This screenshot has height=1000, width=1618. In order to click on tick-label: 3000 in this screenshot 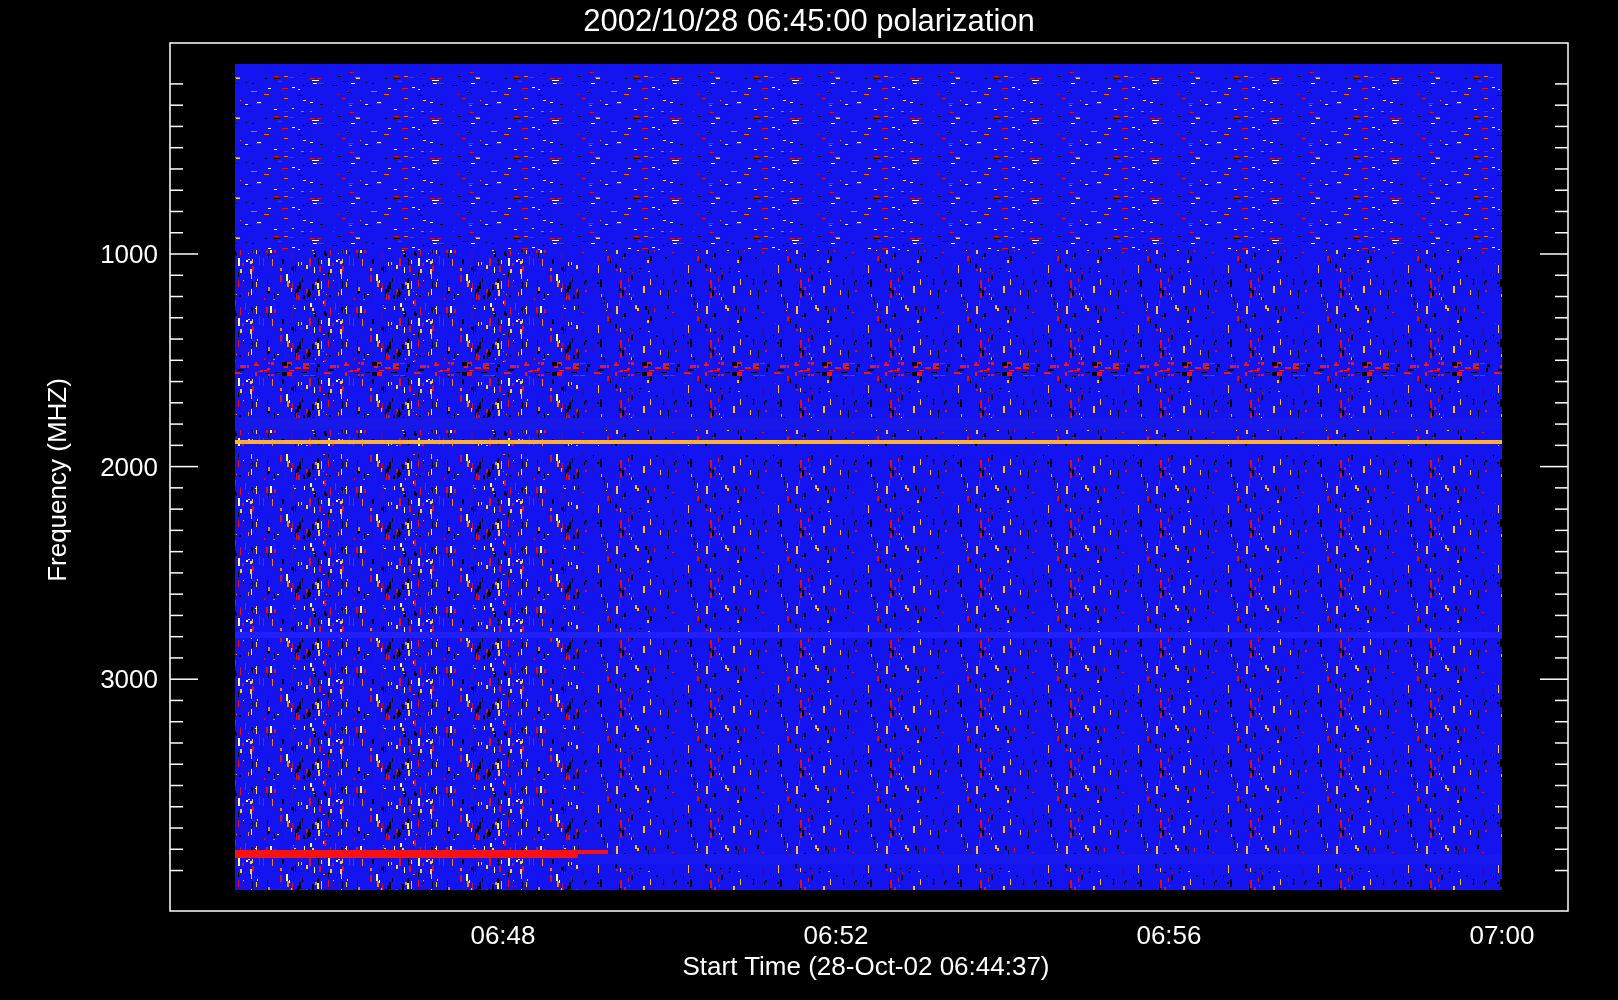, I will do `click(129, 679)`.